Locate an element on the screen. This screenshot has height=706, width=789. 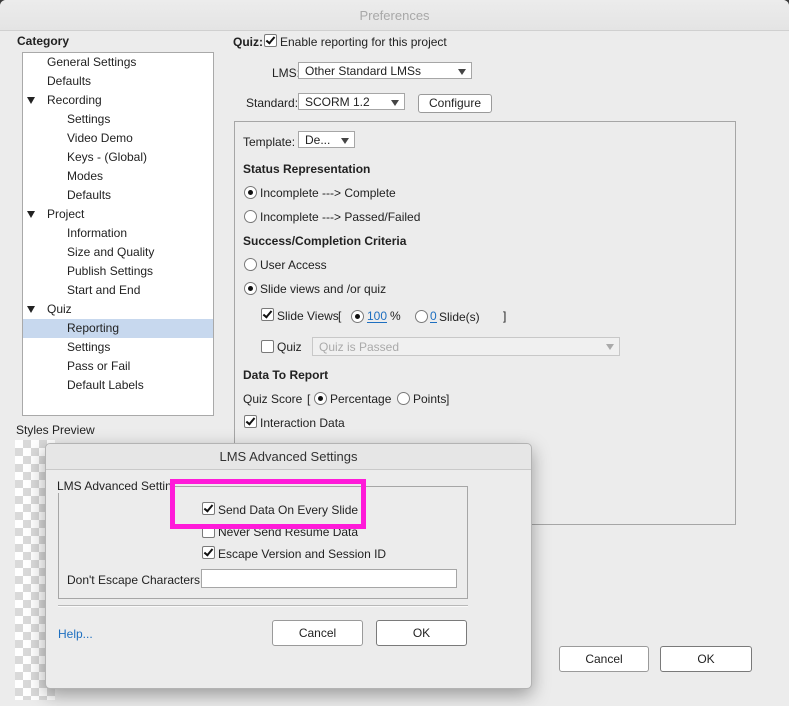
lms-cancel-button: Cancel is located at coordinates (317, 633).